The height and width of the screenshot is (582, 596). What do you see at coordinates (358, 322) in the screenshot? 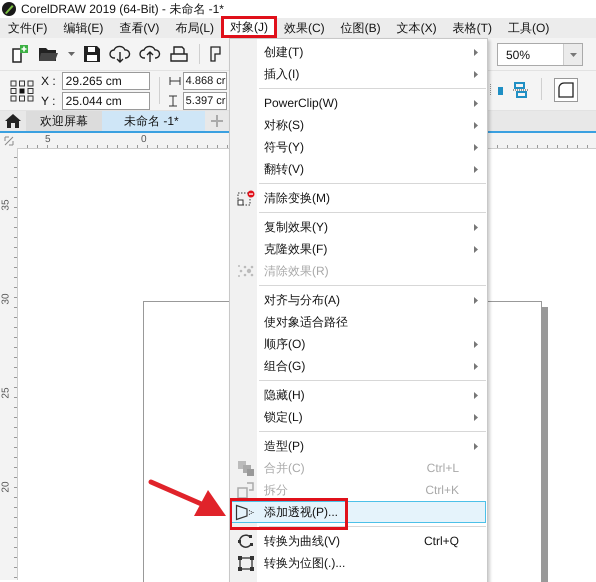
I see `menu-item: 使对象适合路径` at bounding box center [358, 322].